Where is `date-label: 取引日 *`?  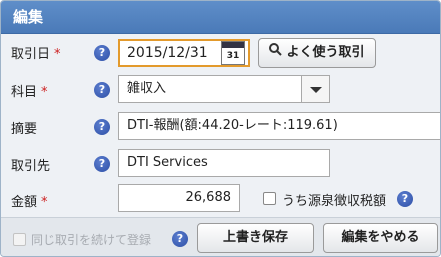
date-label: 取引日 * is located at coordinates (36, 52).